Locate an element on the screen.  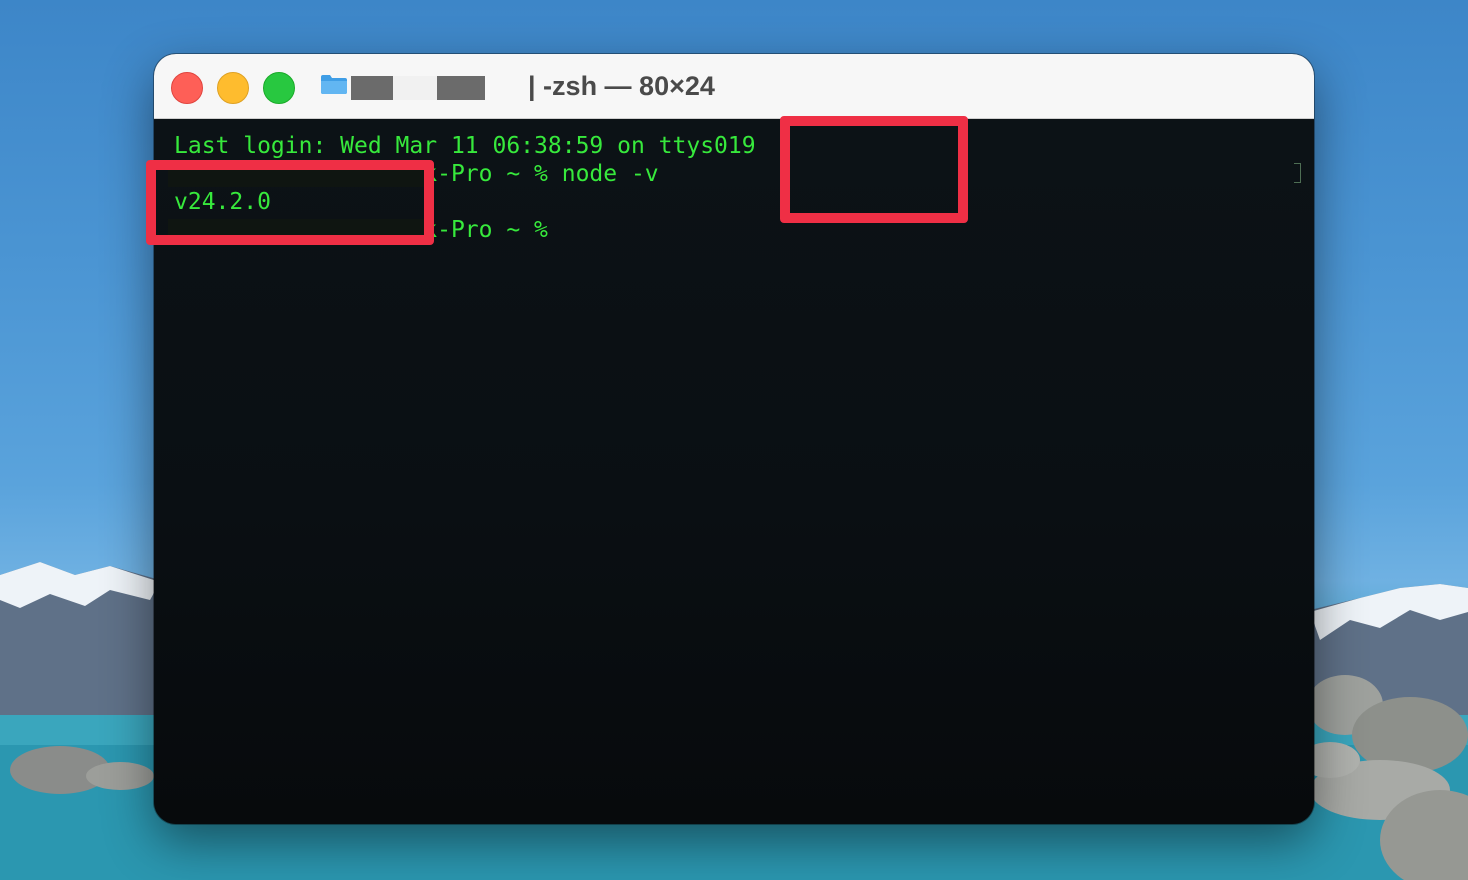
folder-icon is located at coordinates (334, 84).